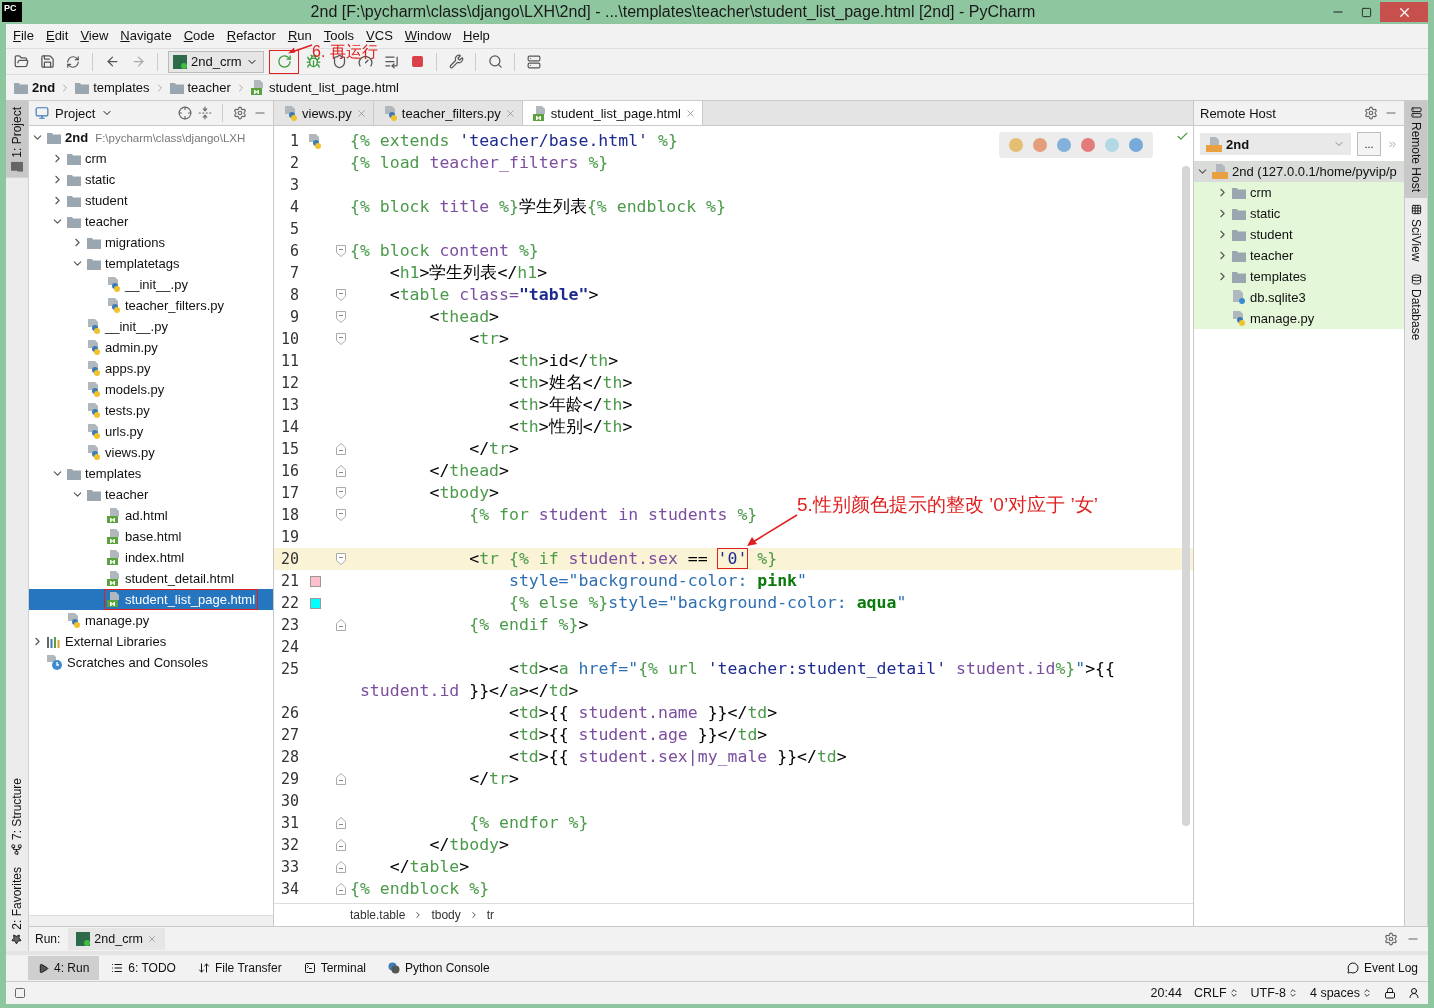 Image resolution: width=1434 pixels, height=1008 pixels. What do you see at coordinates (439, 968) in the screenshot?
I see `tool-window-button: Python Console` at bounding box center [439, 968].